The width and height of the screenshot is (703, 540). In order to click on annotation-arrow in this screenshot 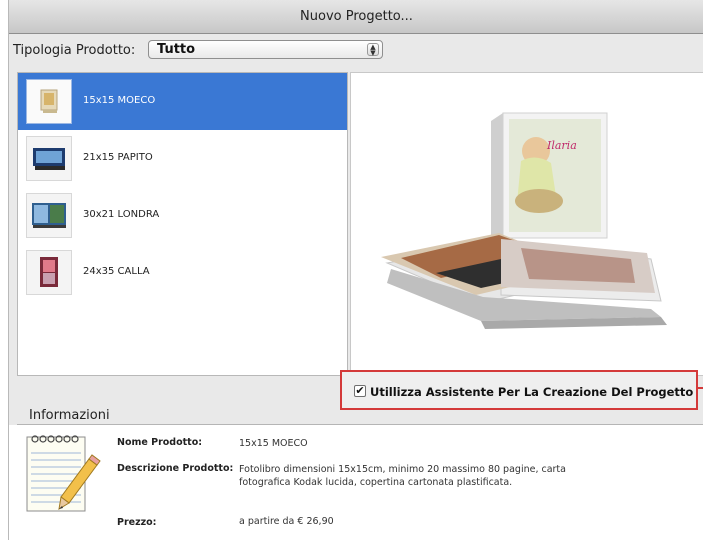, I will do `click(700, 388)`.